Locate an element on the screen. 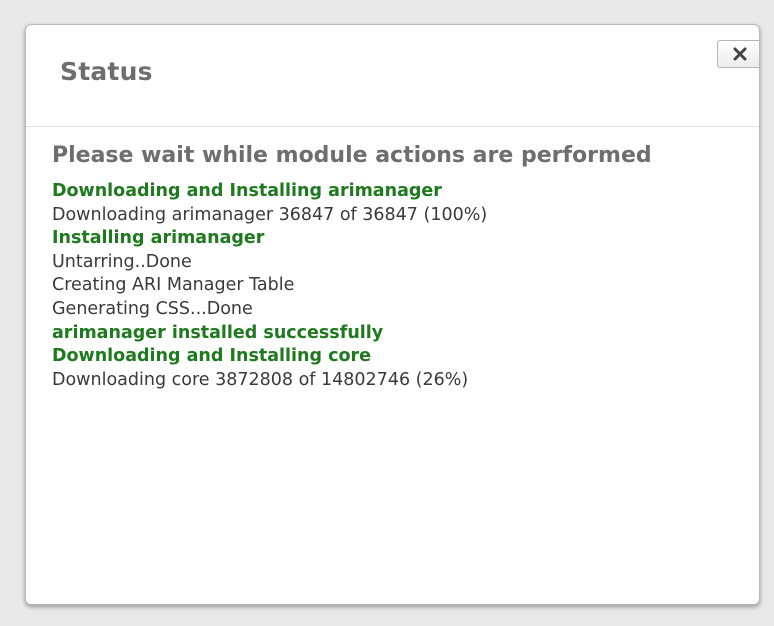 This screenshot has height=626, width=774. log-line: Downloading and Installing core is located at coordinates (212, 356).